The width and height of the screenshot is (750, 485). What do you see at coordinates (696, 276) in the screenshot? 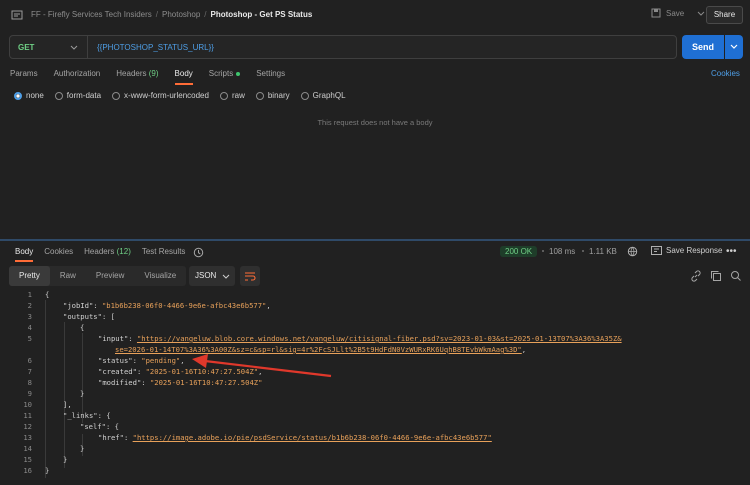
I see `link-icon` at bounding box center [696, 276].